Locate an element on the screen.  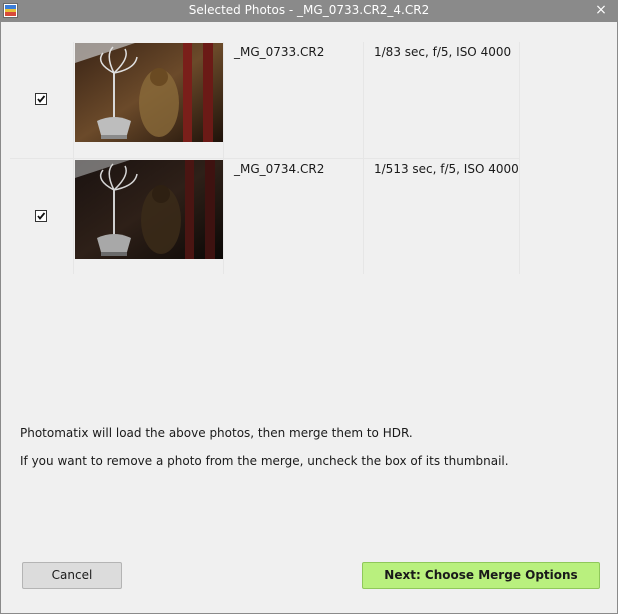
title-bar: Selected Photos - _MG_0733.CR2_4.CR2 × is located at coordinates (309, 11).